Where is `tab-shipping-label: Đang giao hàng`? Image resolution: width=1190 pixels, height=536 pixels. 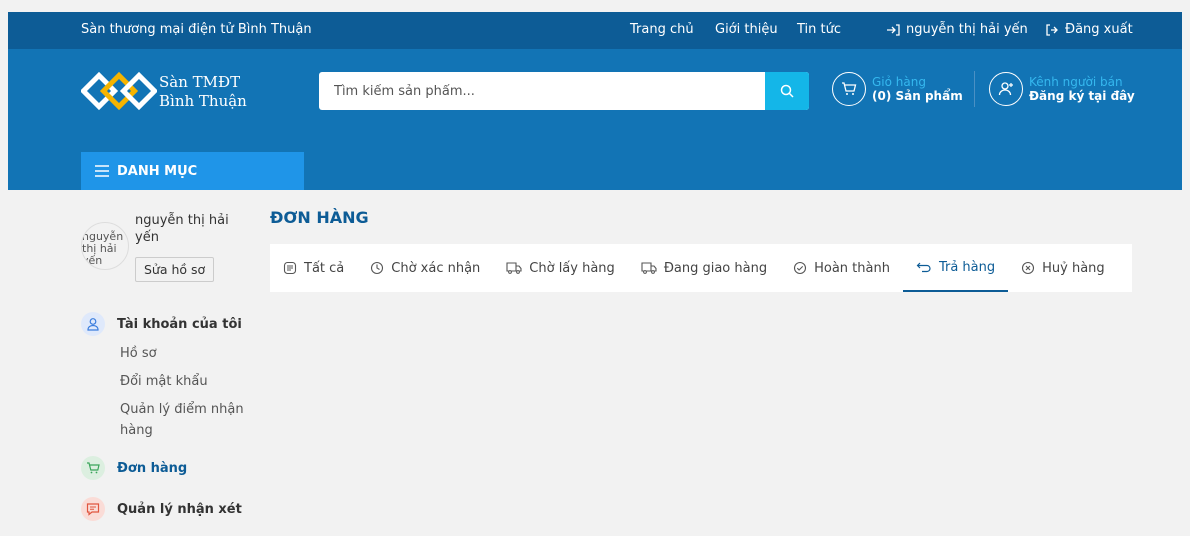 tab-shipping-label: Đang giao hàng is located at coordinates (715, 268).